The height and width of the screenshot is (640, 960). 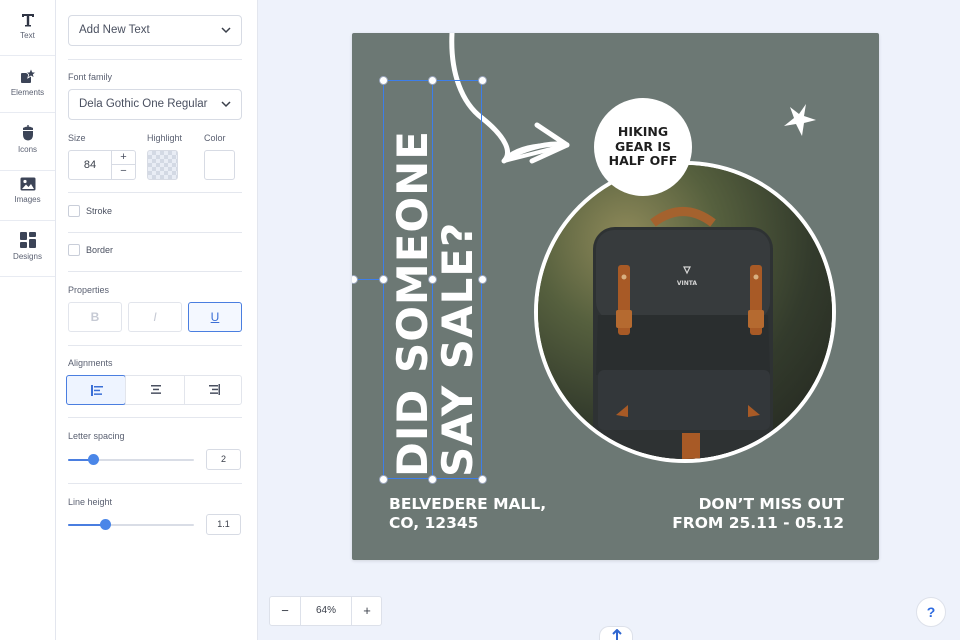 I want to click on size-input: 84, so click(x=90, y=165).